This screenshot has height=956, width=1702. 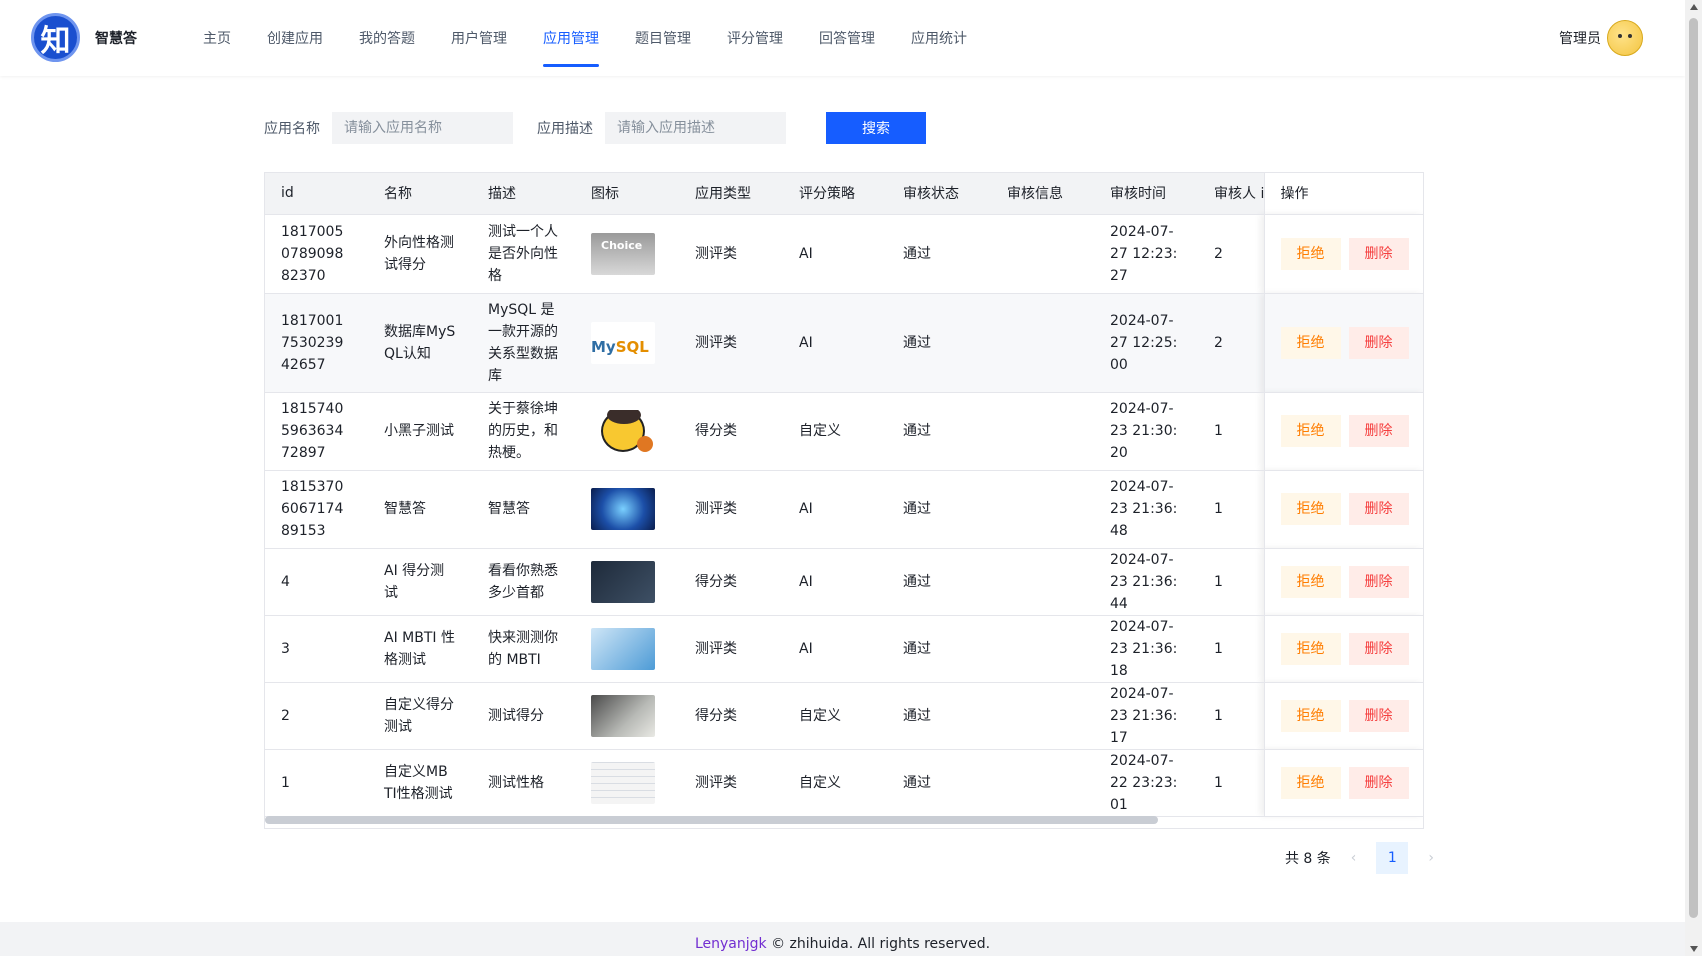 What do you see at coordinates (1359, 858) in the screenshot?
I see `pagination: 共 8 条 ‹ 1 ›` at bounding box center [1359, 858].